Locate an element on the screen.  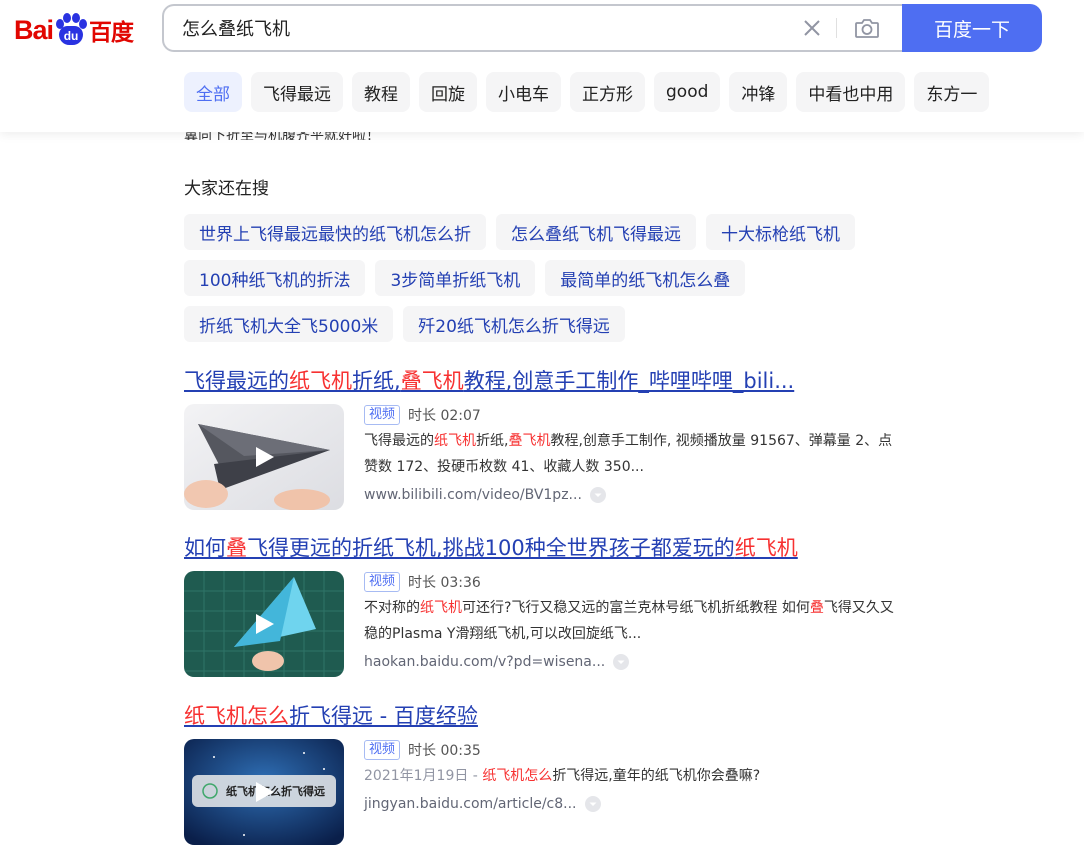
result-date: 2021年1月19日 - is located at coordinates (423, 776).